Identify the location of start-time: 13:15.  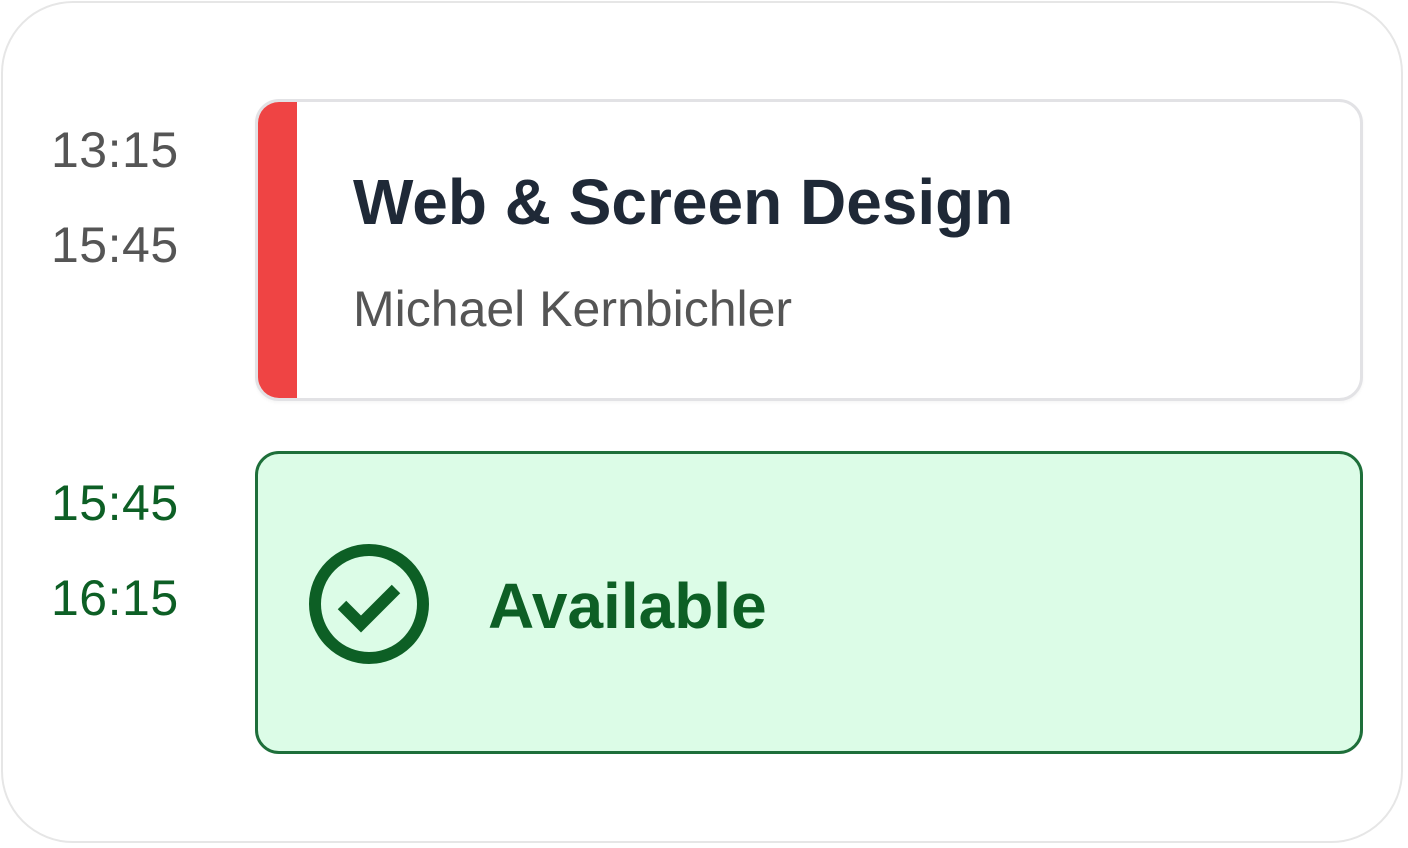
(115, 150).